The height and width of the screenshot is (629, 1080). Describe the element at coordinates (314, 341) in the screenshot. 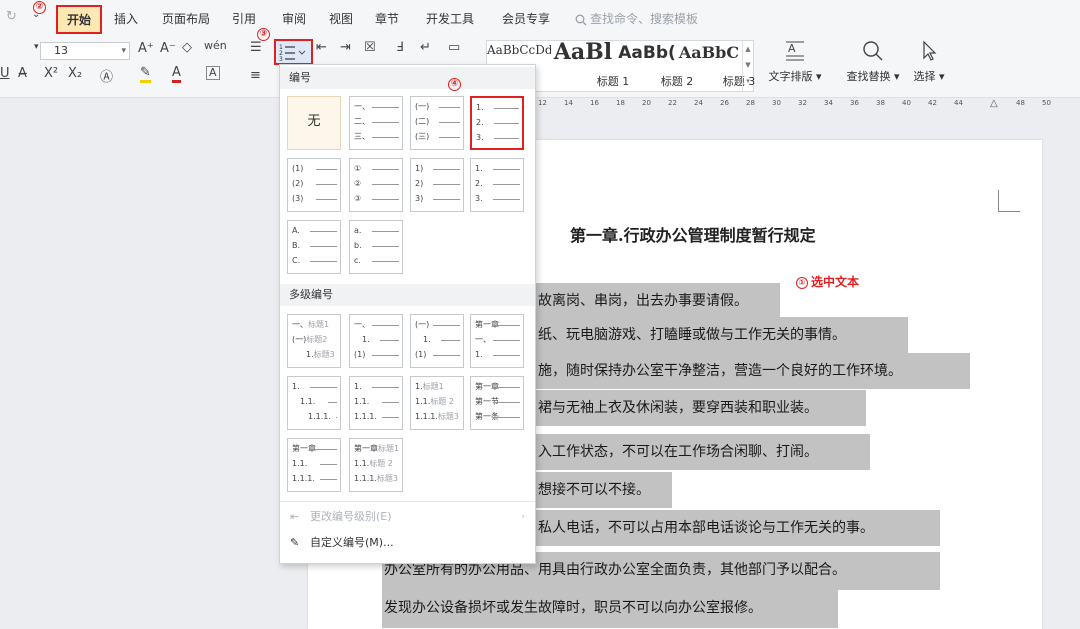

I see `multilevel-style-tile: 一、标题1 (一)标题2 1.标题3` at that location.